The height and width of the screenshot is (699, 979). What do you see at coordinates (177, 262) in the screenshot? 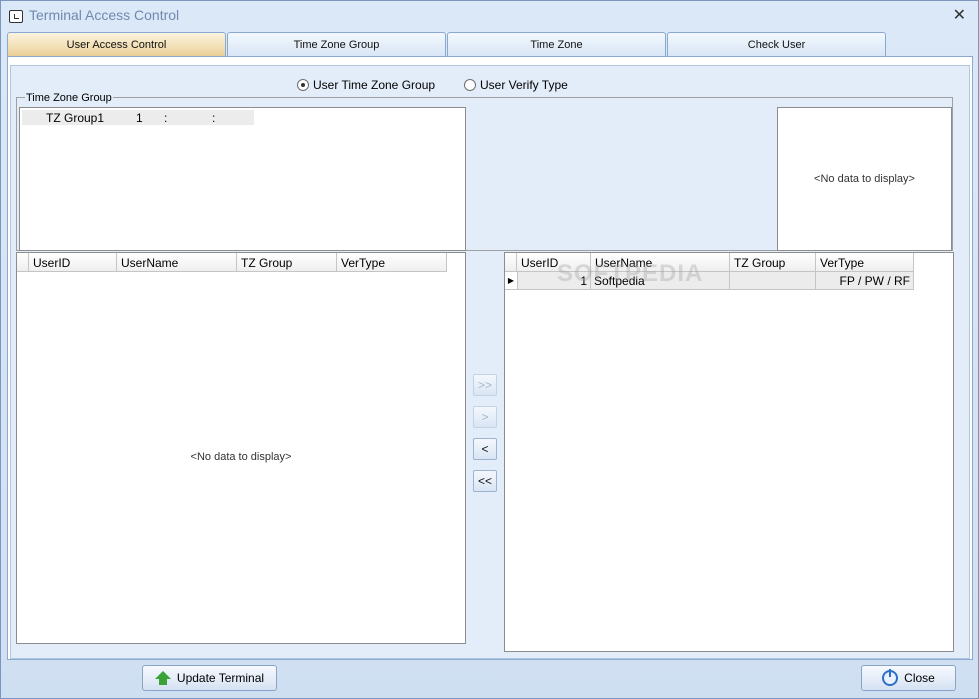
I see `column-header-username: UserName` at bounding box center [177, 262].